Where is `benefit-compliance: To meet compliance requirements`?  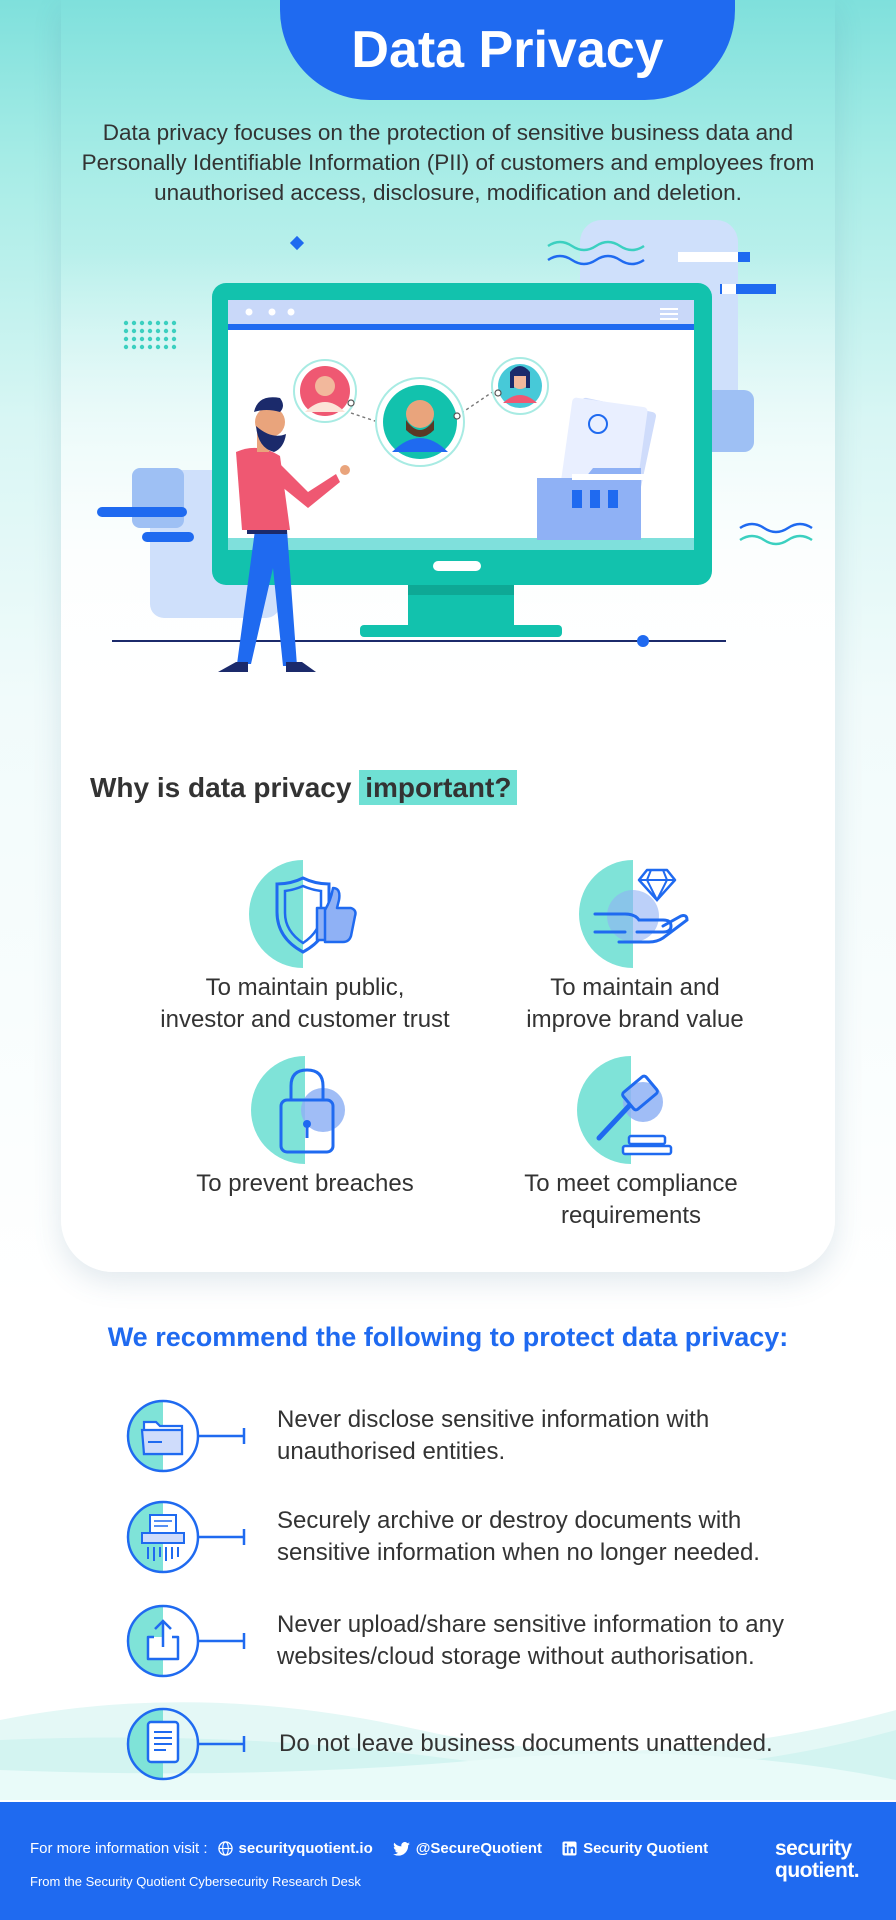 benefit-compliance: To meet compliance requirements is located at coordinates (631, 1143).